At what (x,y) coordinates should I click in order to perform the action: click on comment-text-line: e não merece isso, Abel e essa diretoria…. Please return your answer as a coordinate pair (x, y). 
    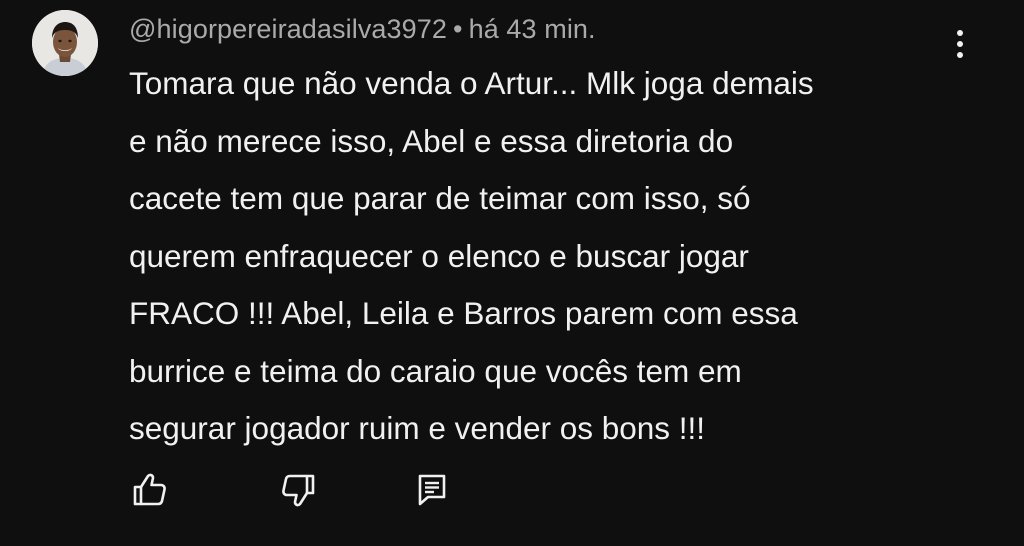
    Looking at the image, I should click on (431, 140).